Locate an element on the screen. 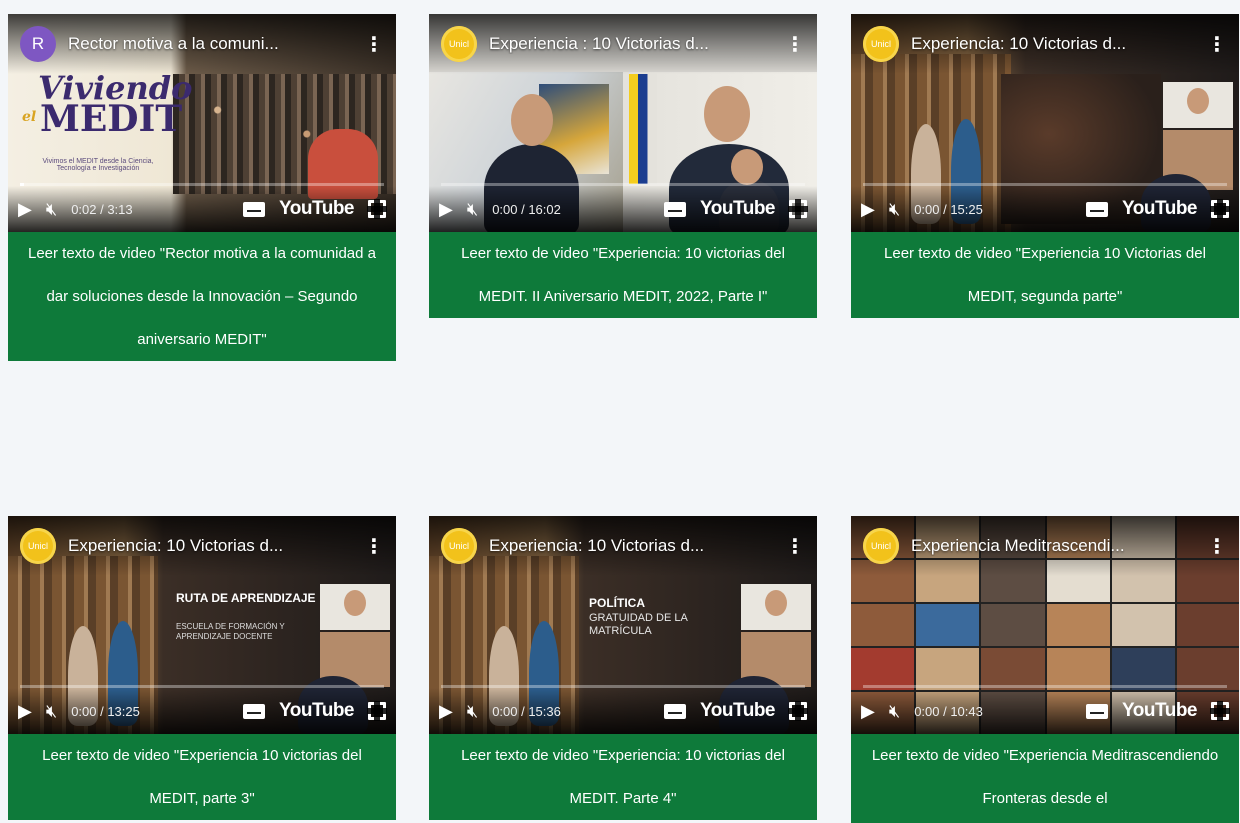 This screenshot has height=823, width=1240. video-time: 0:00 / 16:02 is located at coordinates (526, 209).